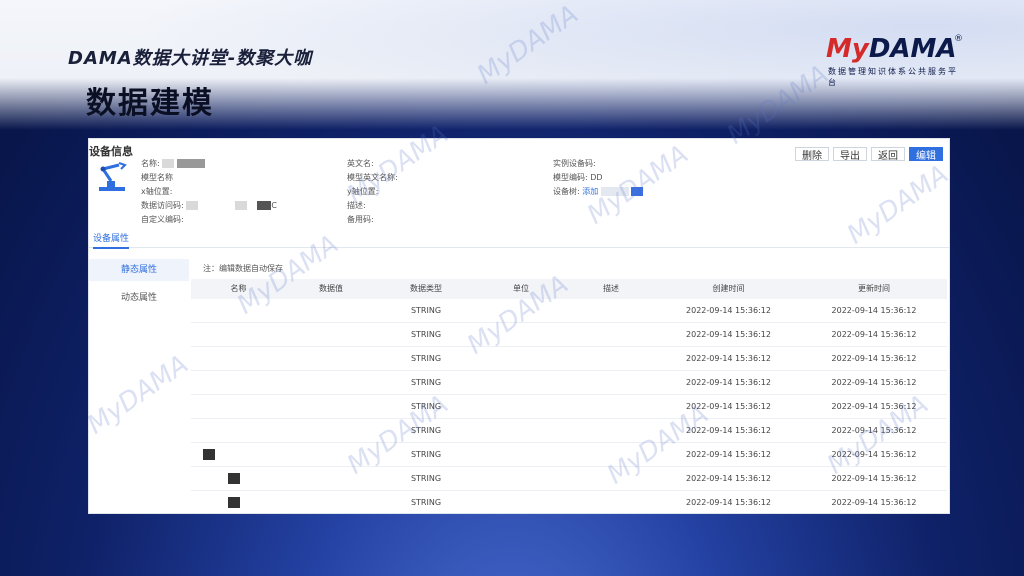 The image size is (1024, 576). Describe the element at coordinates (139, 298) in the screenshot. I see `side-item-dynamic: 动态属性` at that location.